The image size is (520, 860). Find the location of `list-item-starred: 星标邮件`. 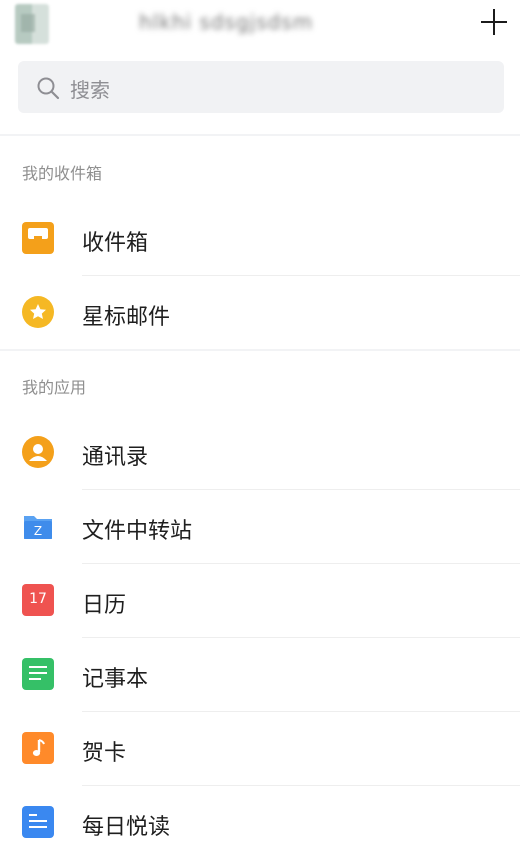

list-item-starred: 星标邮件 is located at coordinates (260, 314).